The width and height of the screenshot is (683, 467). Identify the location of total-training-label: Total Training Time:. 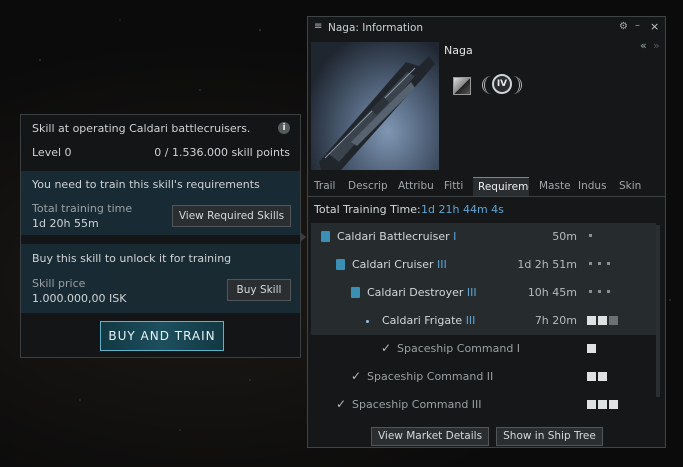
(367, 209).